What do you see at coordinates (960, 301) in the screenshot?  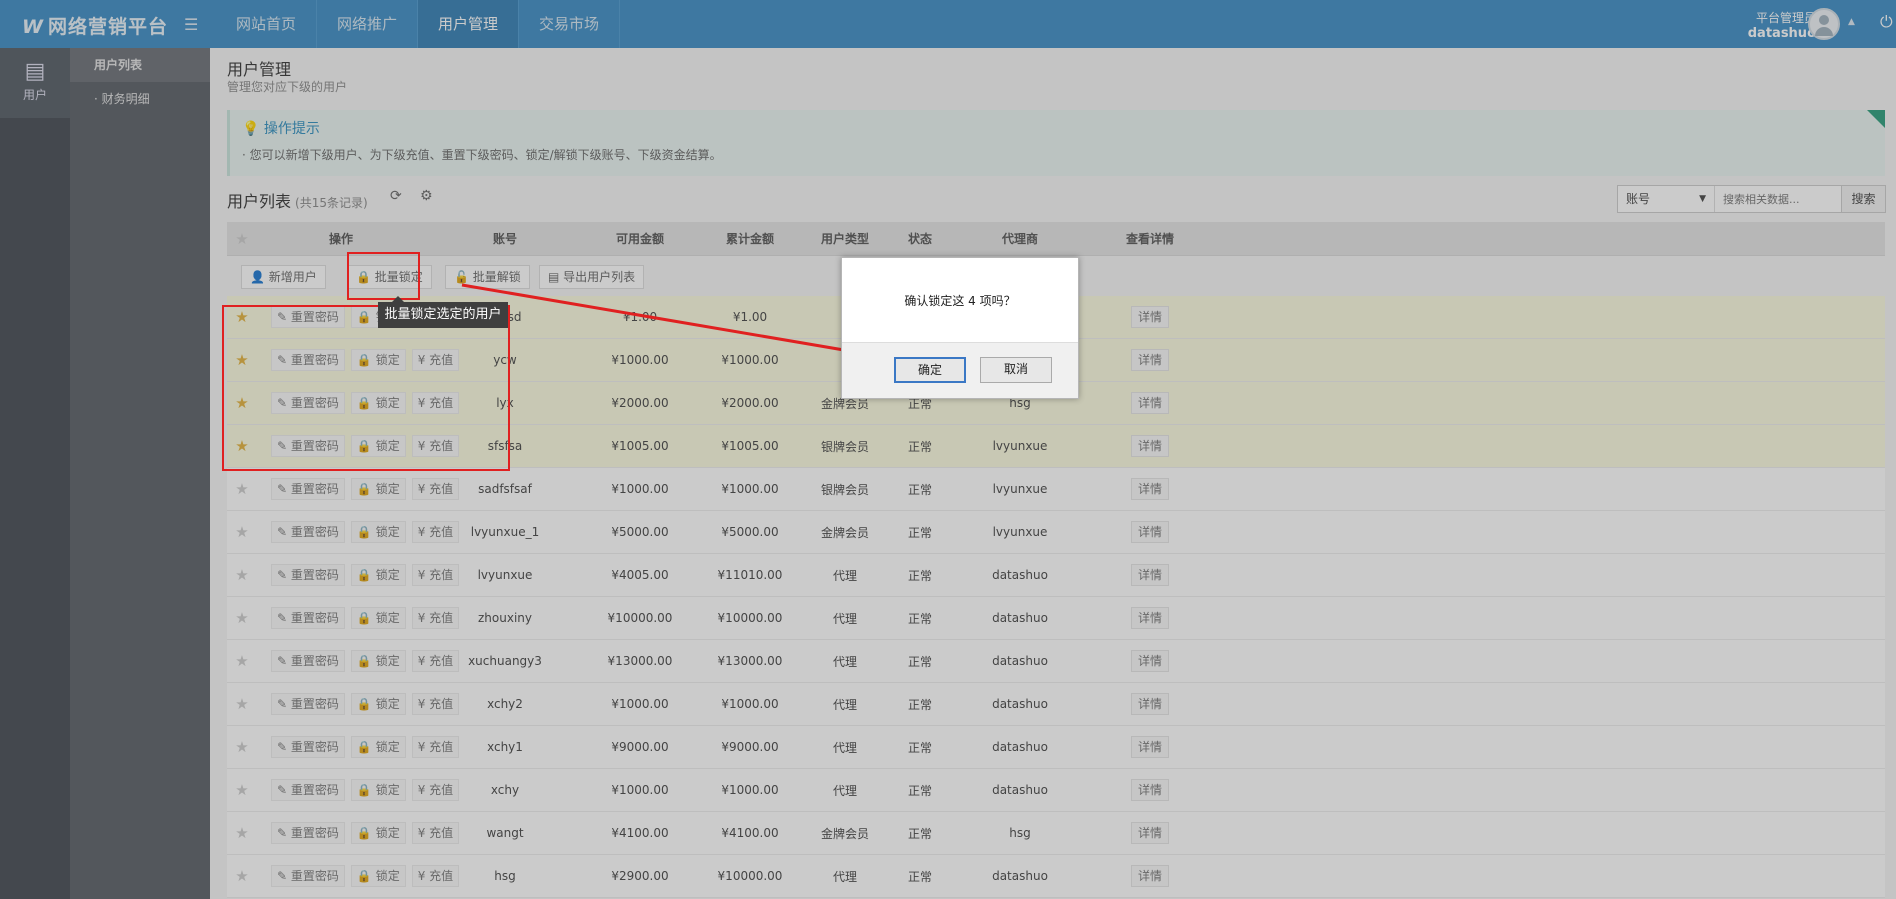 I see `dialog-message: 确认锁定这 4 项吗？` at bounding box center [960, 301].